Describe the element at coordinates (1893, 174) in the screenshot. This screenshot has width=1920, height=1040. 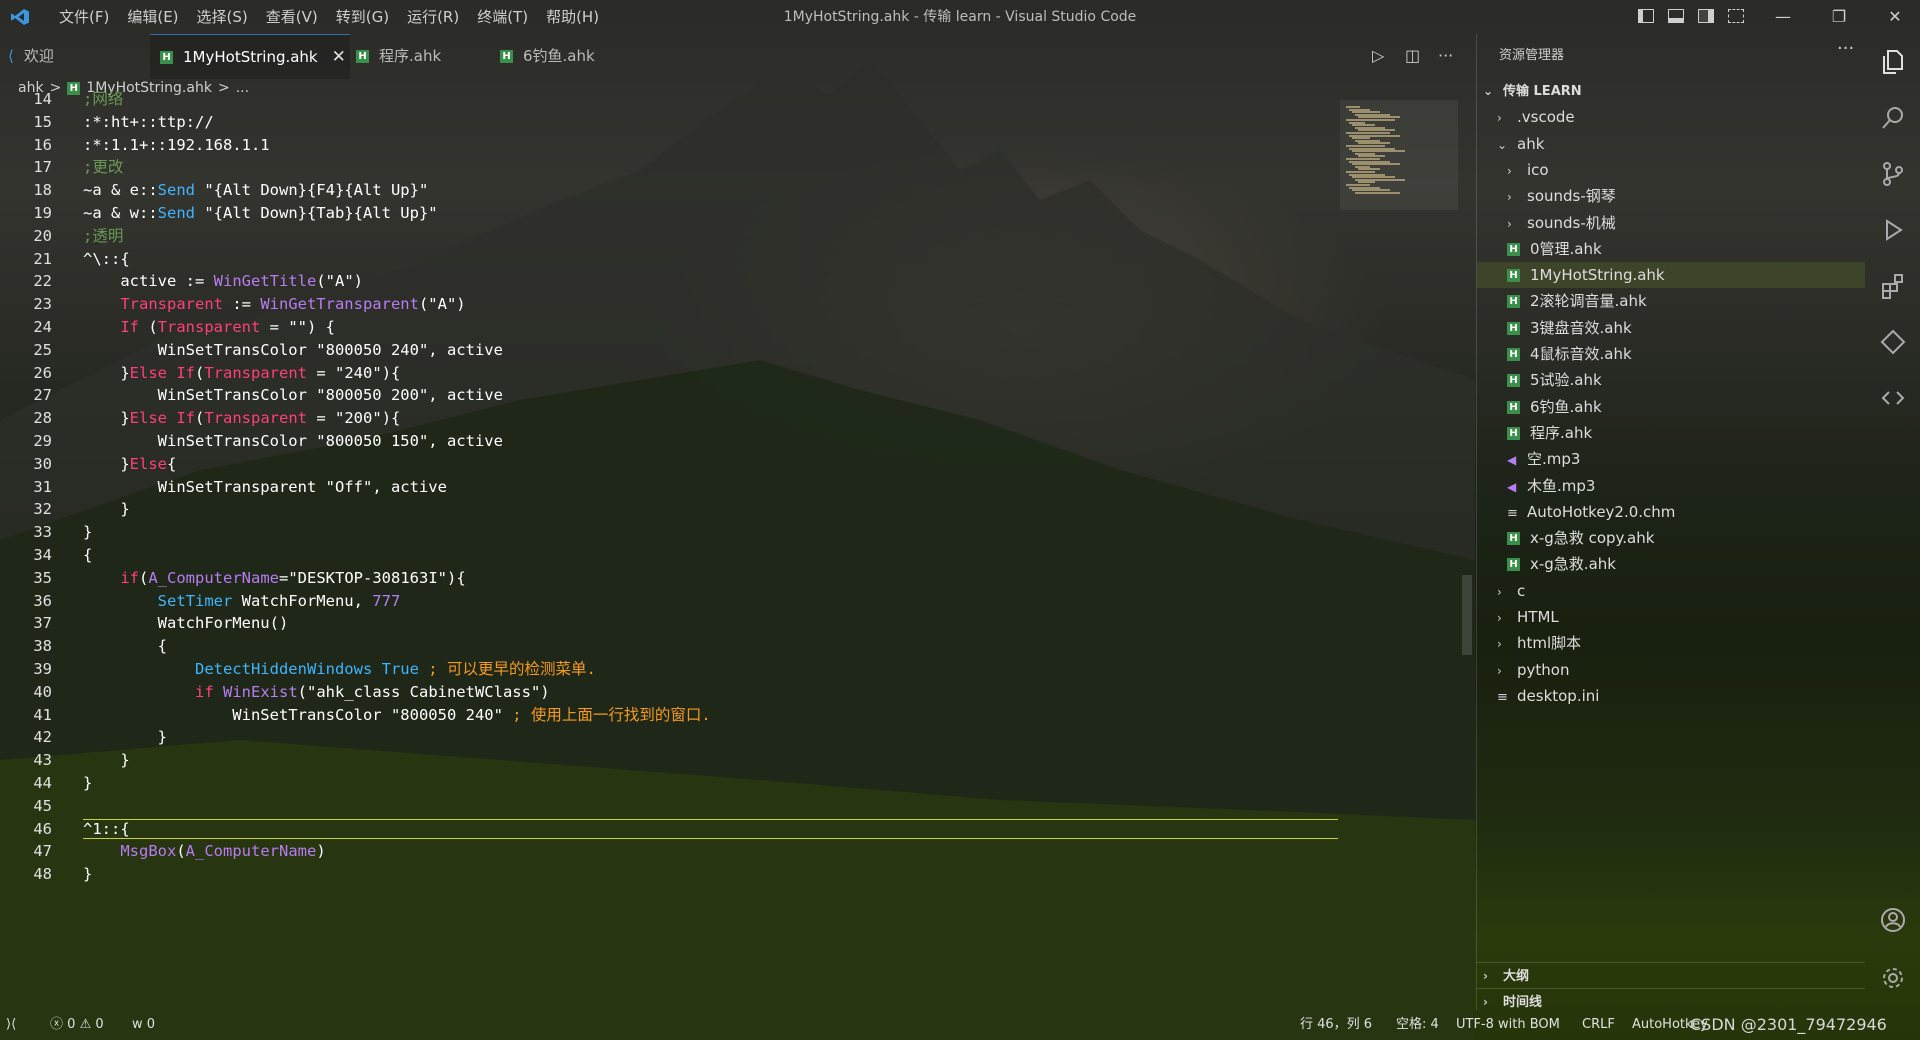
I see `source-control-icon` at that location.